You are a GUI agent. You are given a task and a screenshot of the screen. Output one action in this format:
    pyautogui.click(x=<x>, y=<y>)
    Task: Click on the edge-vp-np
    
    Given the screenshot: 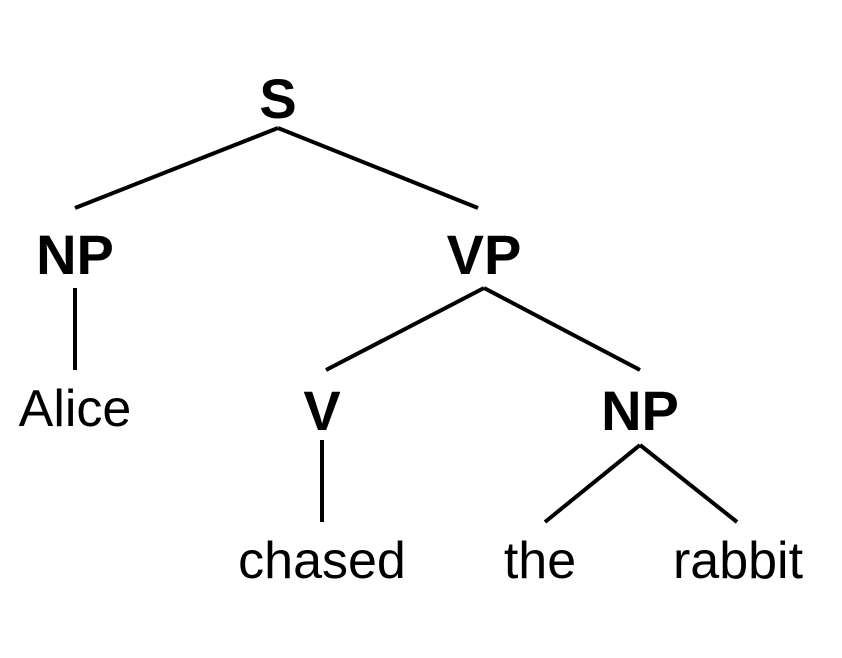 What is the action you would take?
    pyautogui.click(x=562, y=329)
    